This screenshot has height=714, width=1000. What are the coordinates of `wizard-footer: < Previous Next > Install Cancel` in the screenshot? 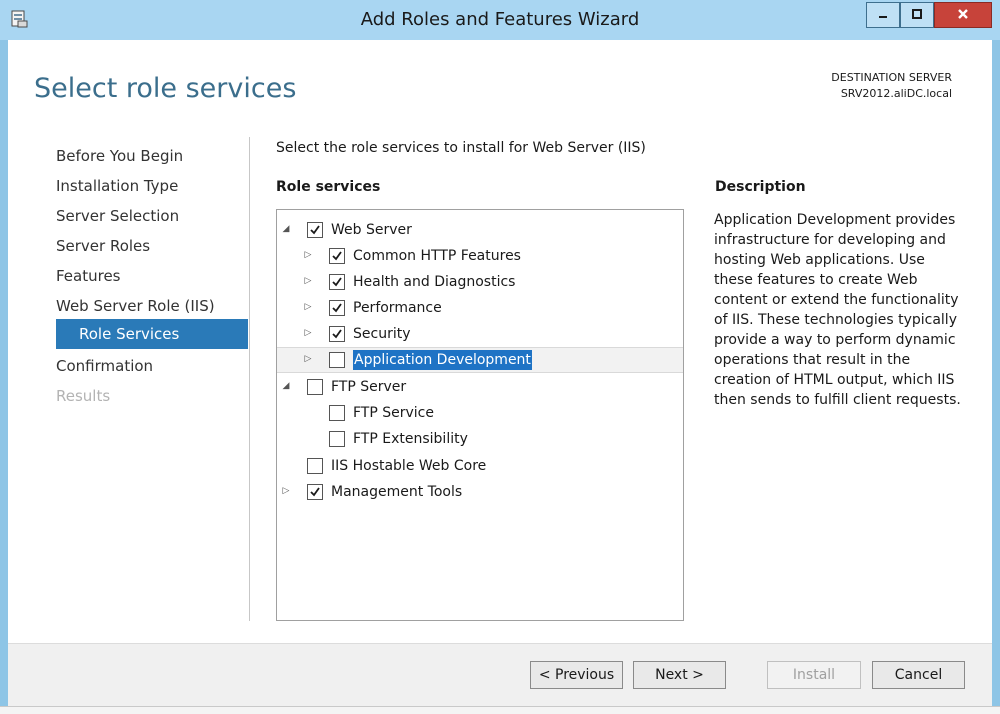 It's located at (500, 674).